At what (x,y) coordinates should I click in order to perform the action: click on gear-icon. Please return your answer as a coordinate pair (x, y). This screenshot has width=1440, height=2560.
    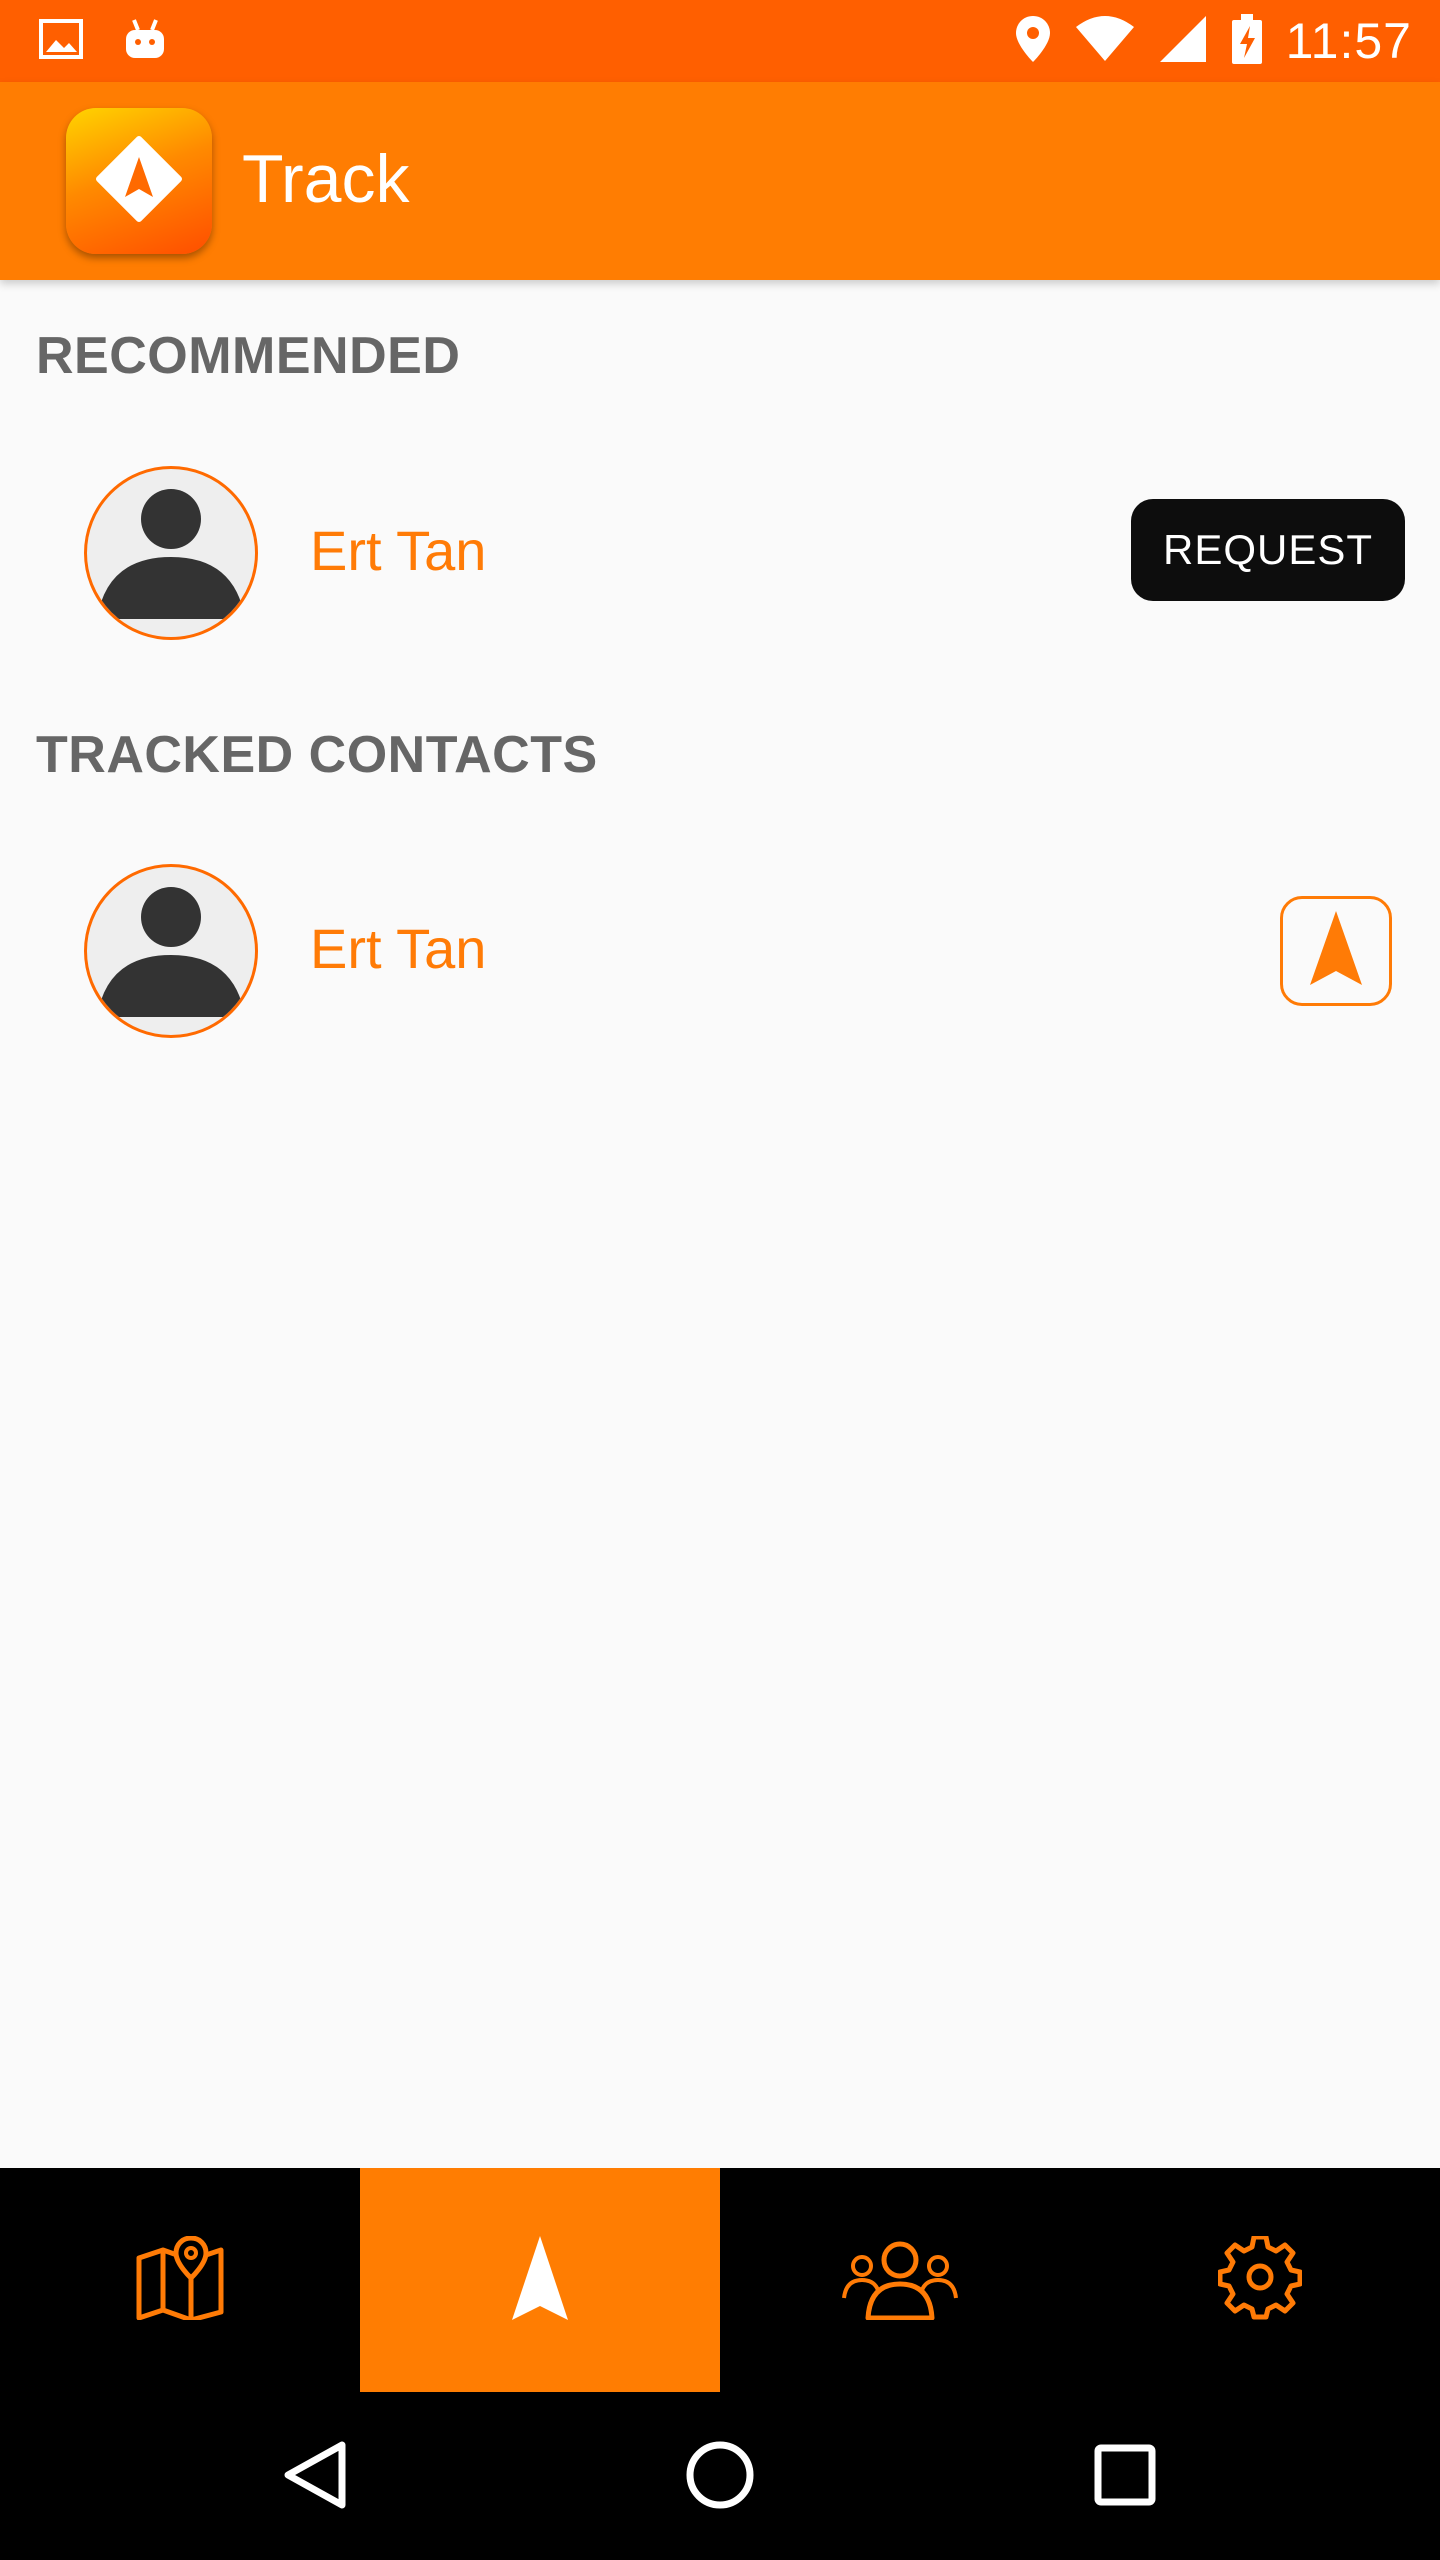
    Looking at the image, I should click on (1260, 2279).